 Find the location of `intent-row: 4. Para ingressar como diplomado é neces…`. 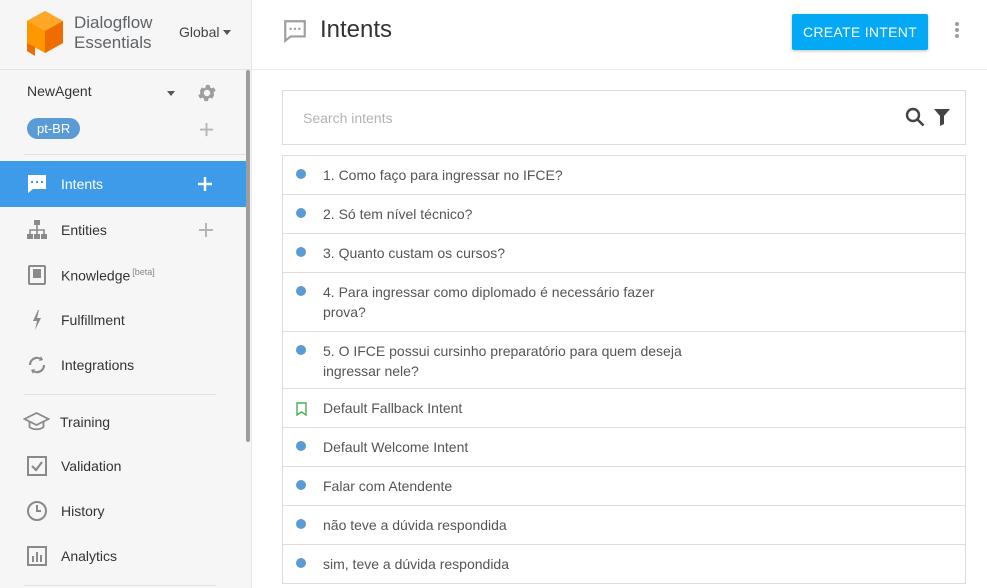

intent-row: 4. Para ingressar como diplomado é neces… is located at coordinates (624, 302).